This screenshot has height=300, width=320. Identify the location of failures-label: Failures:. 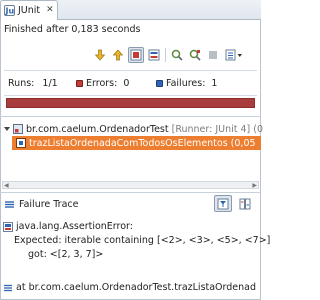
(186, 83).